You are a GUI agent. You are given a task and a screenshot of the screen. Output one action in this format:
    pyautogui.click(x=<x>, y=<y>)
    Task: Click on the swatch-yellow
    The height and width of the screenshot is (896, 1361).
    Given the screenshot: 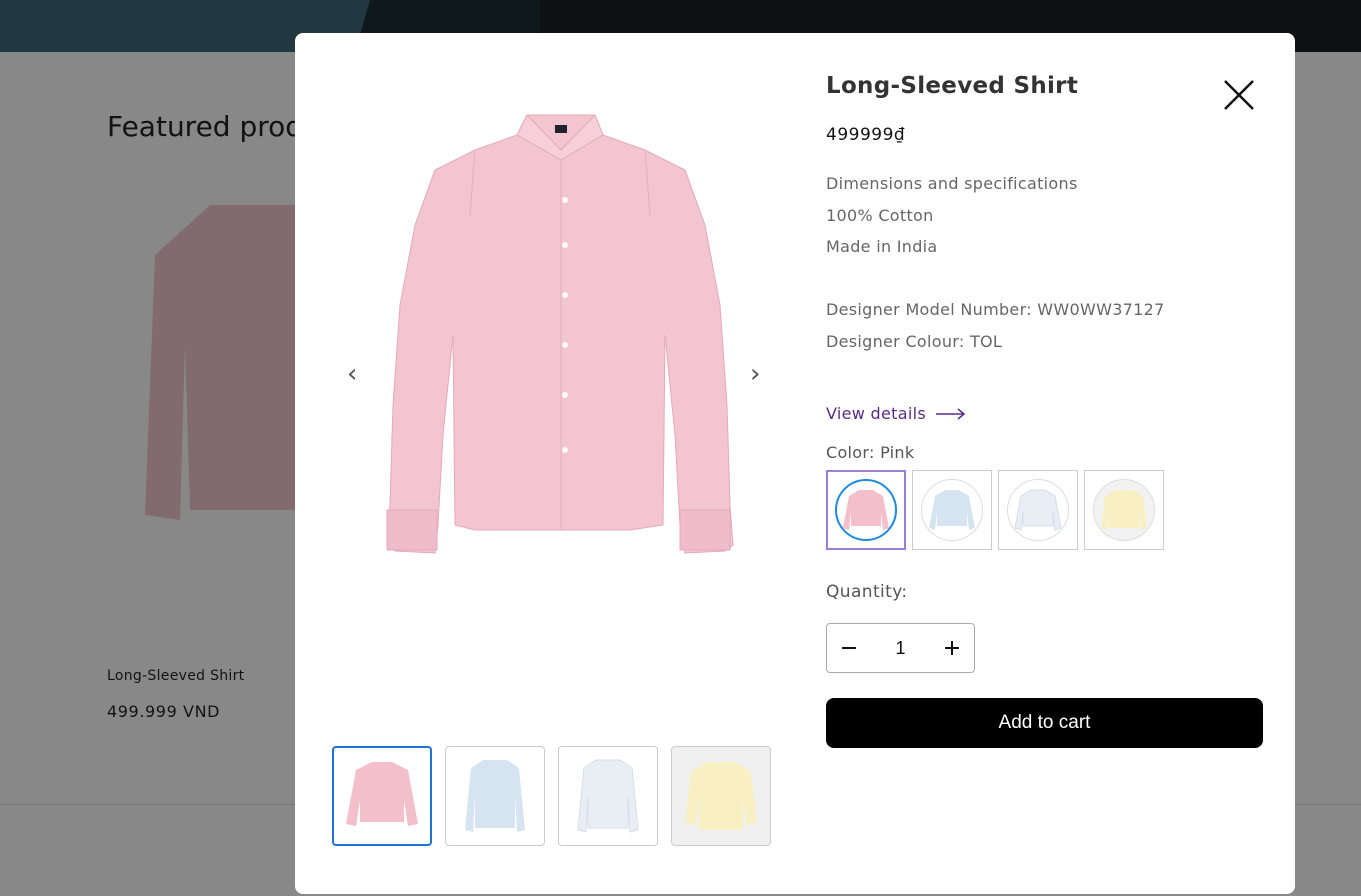 What is the action you would take?
    pyautogui.click(x=1124, y=510)
    